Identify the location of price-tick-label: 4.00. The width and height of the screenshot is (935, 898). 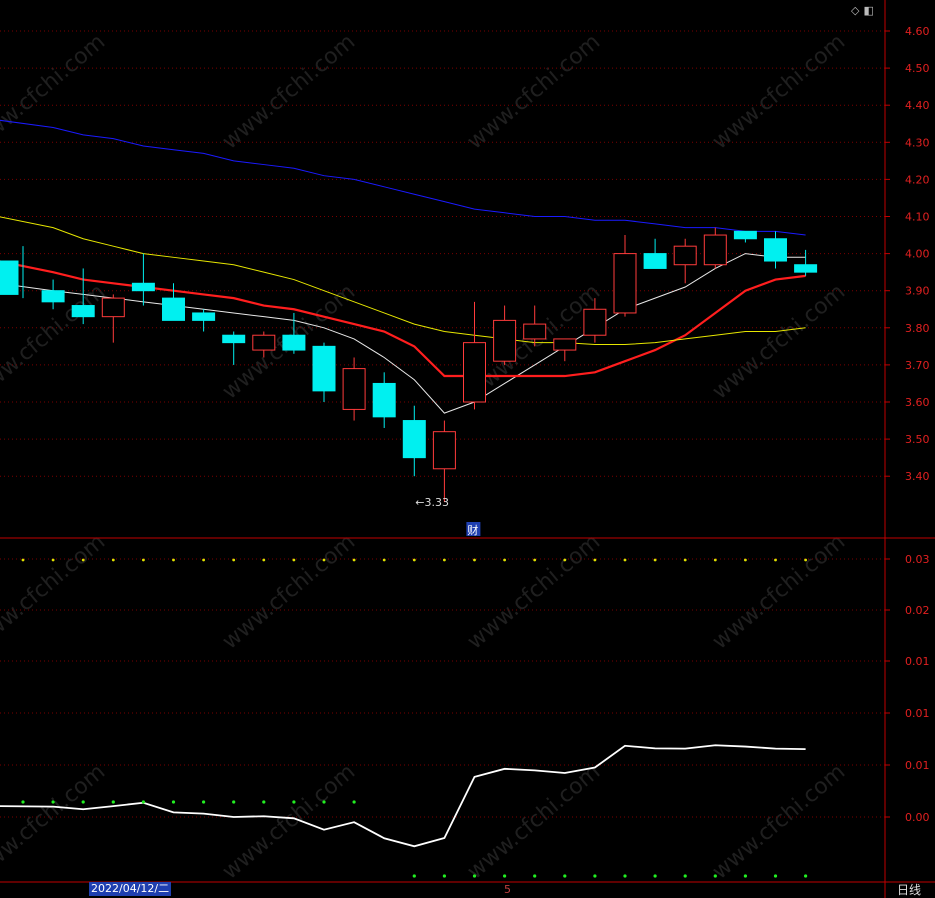
(917, 254).